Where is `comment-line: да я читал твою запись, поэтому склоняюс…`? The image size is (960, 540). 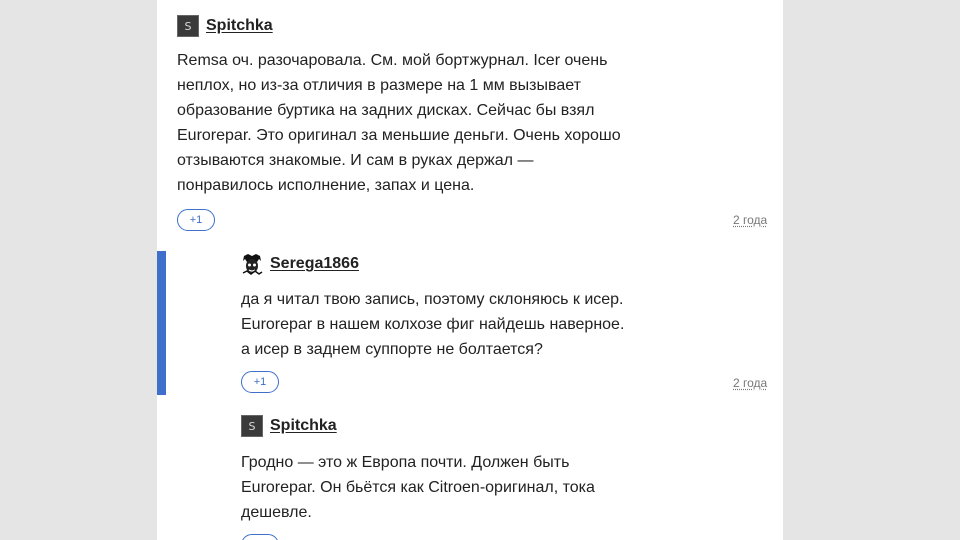
comment-line: да я читал твою запись, поэтому склоняюс… is located at coordinates (432, 299).